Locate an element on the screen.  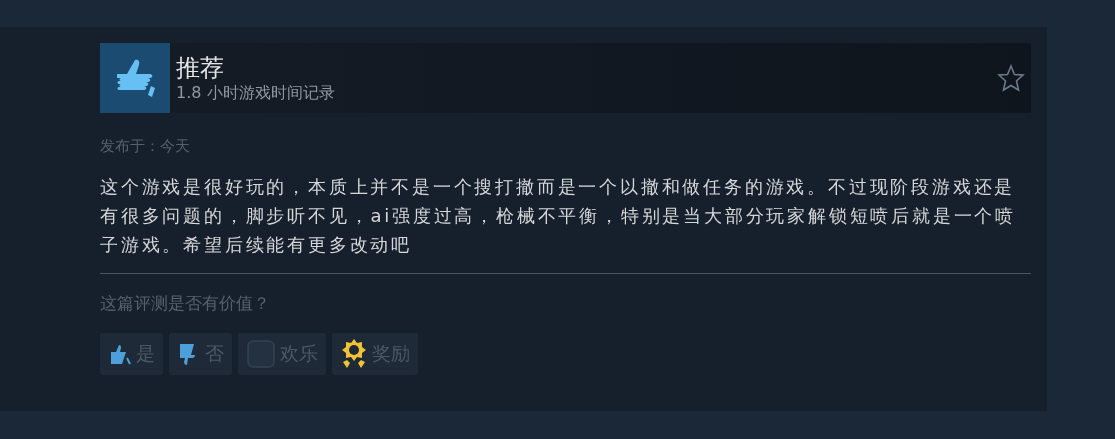
helpful-question: 这篇评测是否有价值？ is located at coordinates (185, 303).